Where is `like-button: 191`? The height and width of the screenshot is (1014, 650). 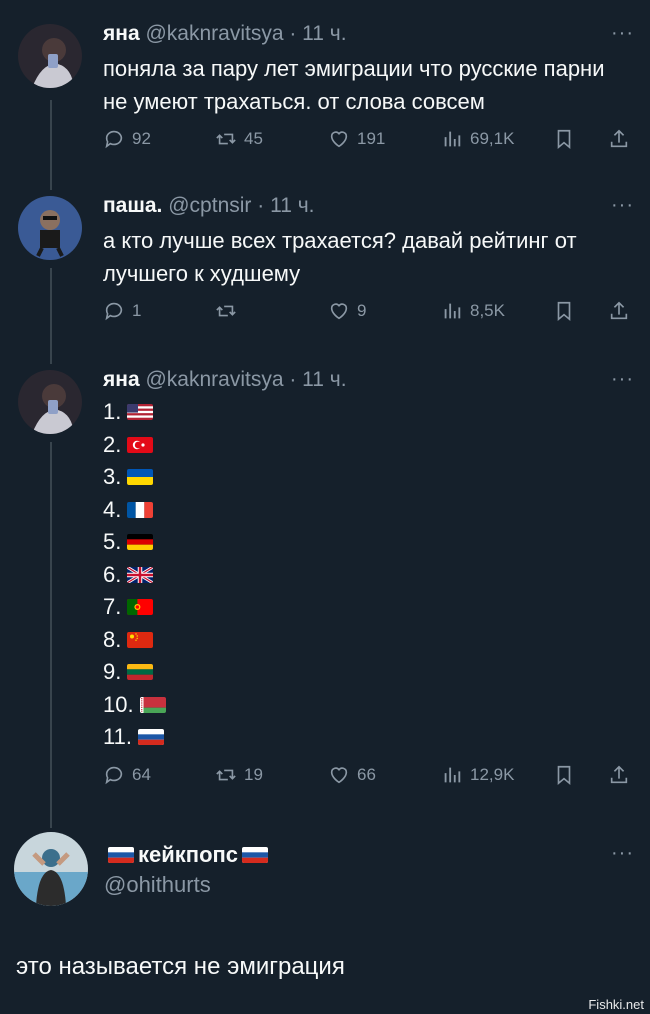
like-button: 191 is located at coordinates (356, 139).